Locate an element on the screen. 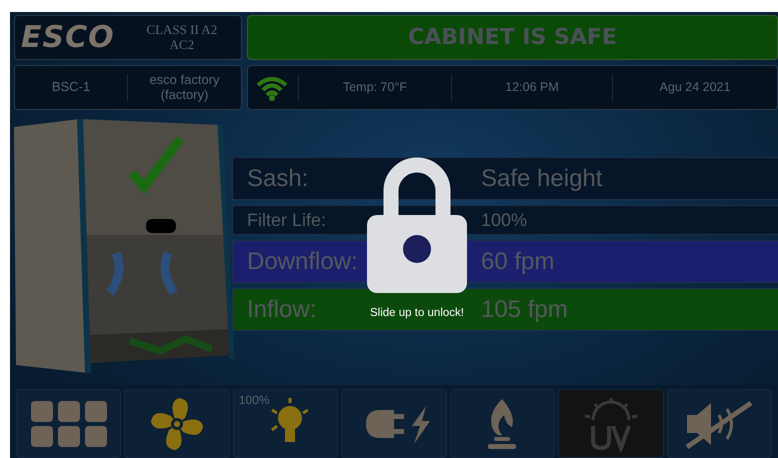 The image size is (778, 458). temperature-reading: Temp: 70°F is located at coordinates (375, 87).